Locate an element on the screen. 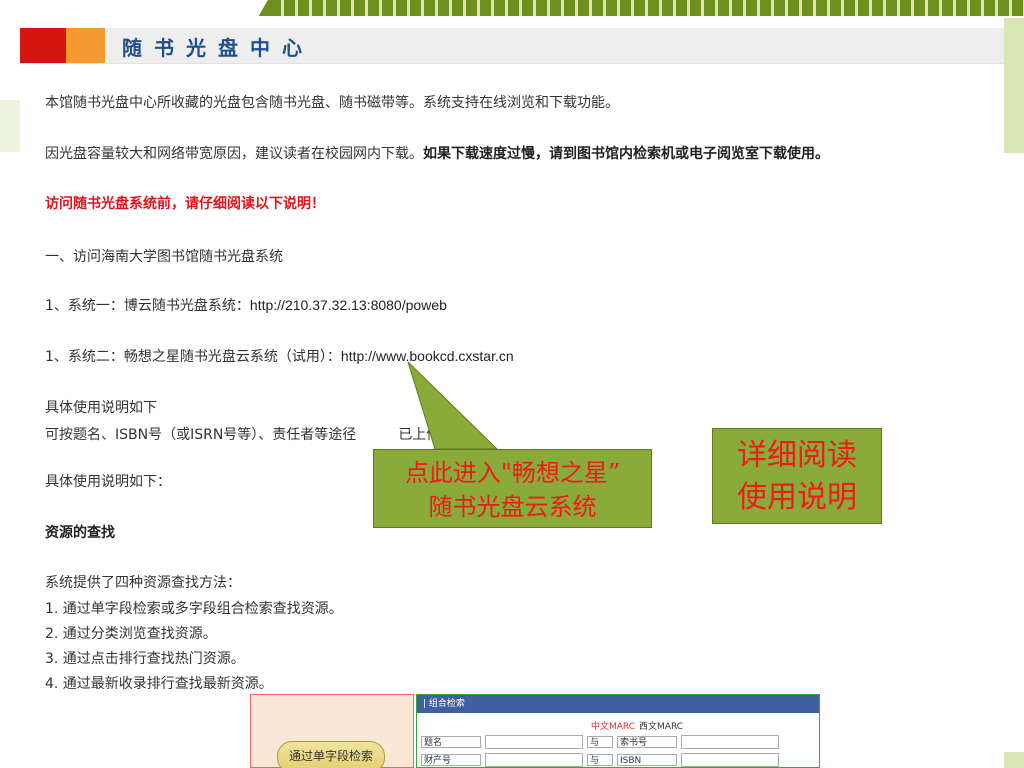 The image size is (1024, 768). field-select: ISBN is located at coordinates (647, 760).